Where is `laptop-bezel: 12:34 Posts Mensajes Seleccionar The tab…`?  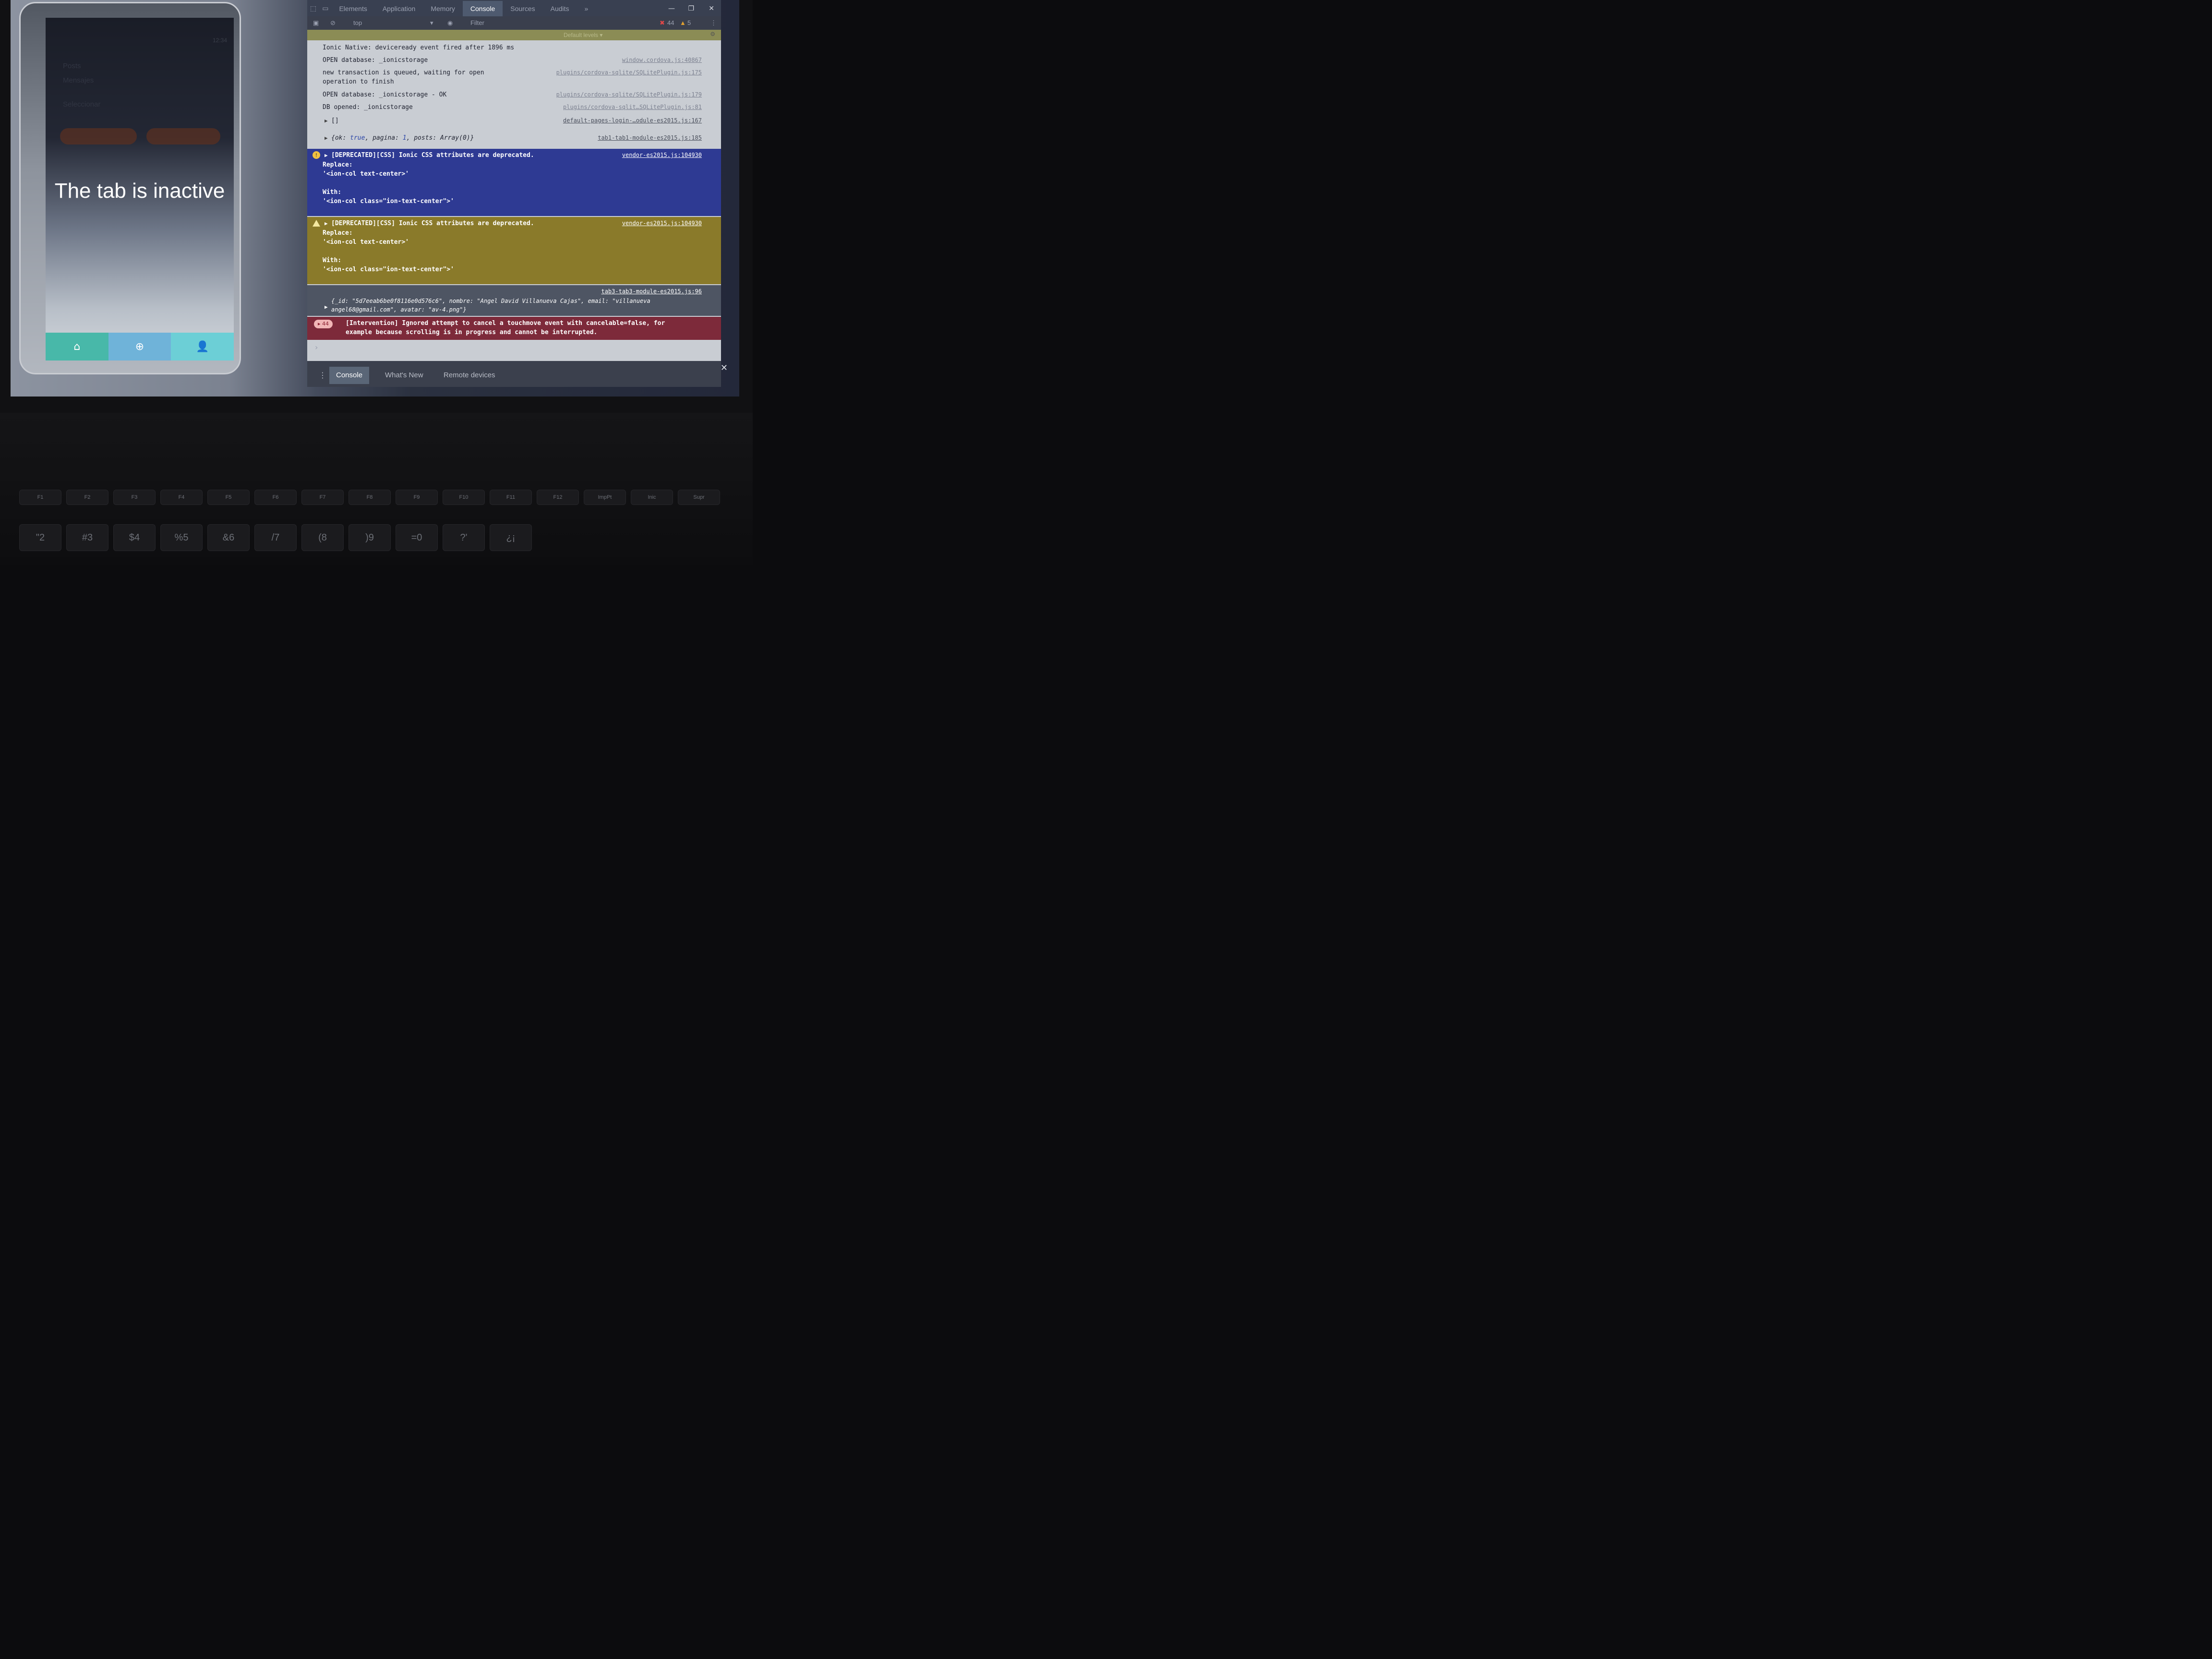
laptop-bezel: 12:34 Posts Mensajes Seleccionar The tab… is located at coordinates (377, 206).